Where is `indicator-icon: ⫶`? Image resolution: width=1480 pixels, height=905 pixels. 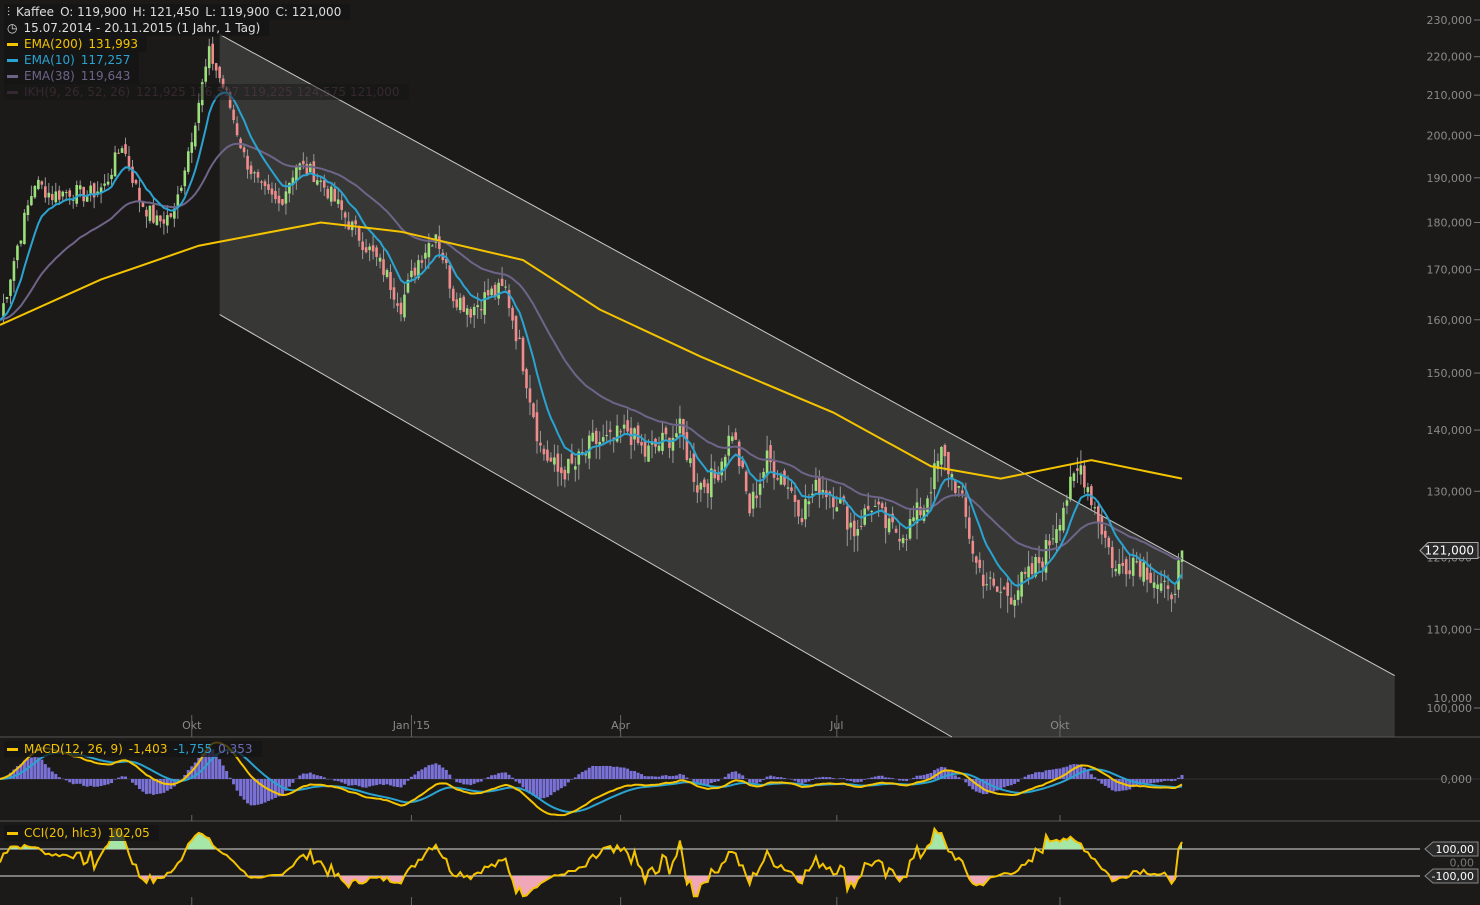
indicator-icon: ⫶ is located at coordinates (9, 12).